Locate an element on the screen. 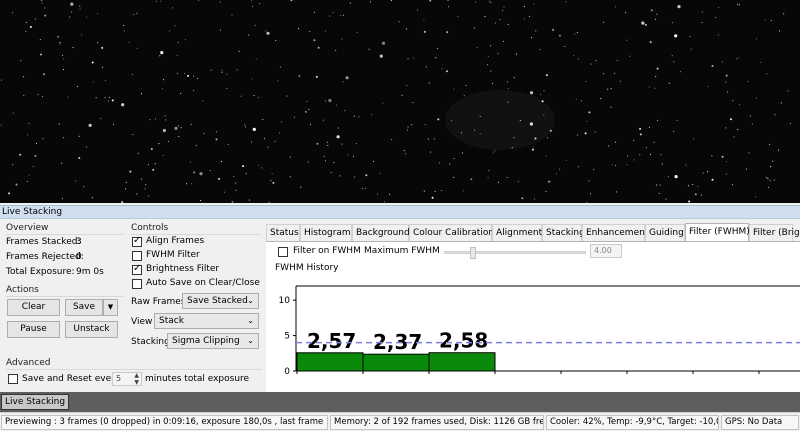 The image size is (800, 431). save-reset-minutes-spinner: 5 ▲ ▼ is located at coordinates (127, 379).